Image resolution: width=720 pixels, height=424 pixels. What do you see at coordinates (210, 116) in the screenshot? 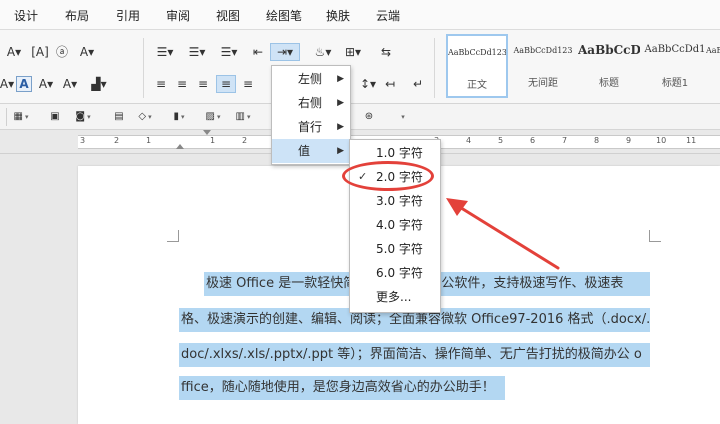
I see `textbox-icon: ▨` at bounding box center [210, 116].